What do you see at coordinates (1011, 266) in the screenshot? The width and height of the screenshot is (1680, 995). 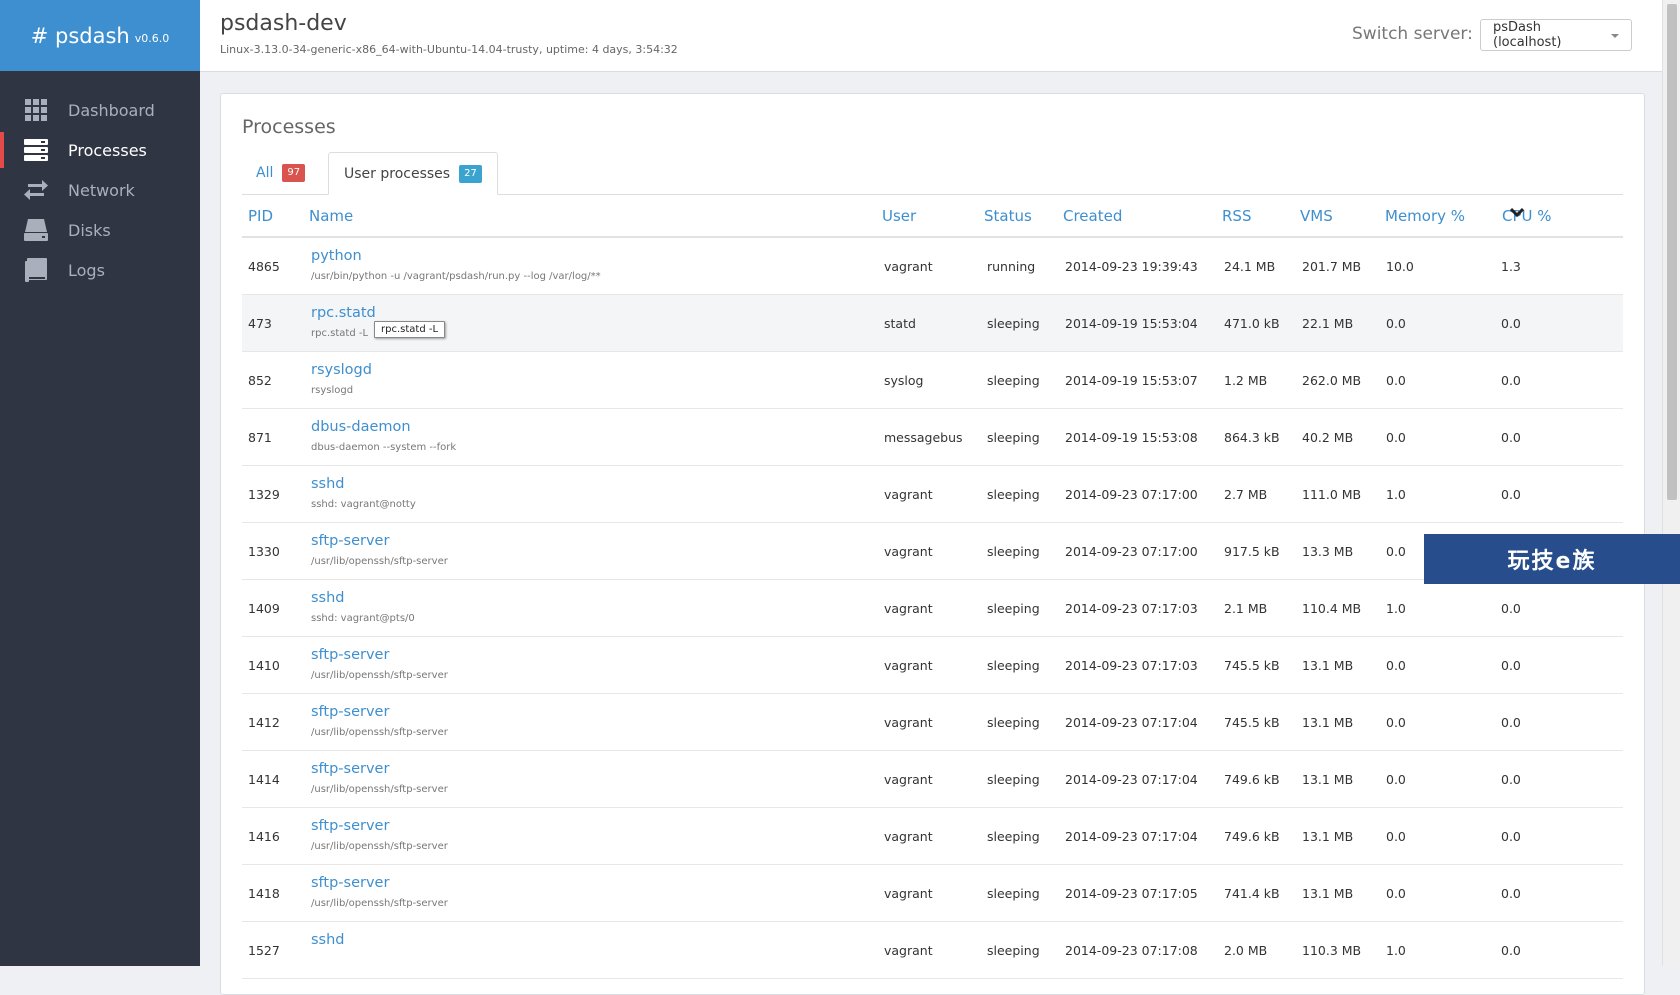 I see `status-cell: running` at bounding box center [1011, 266].